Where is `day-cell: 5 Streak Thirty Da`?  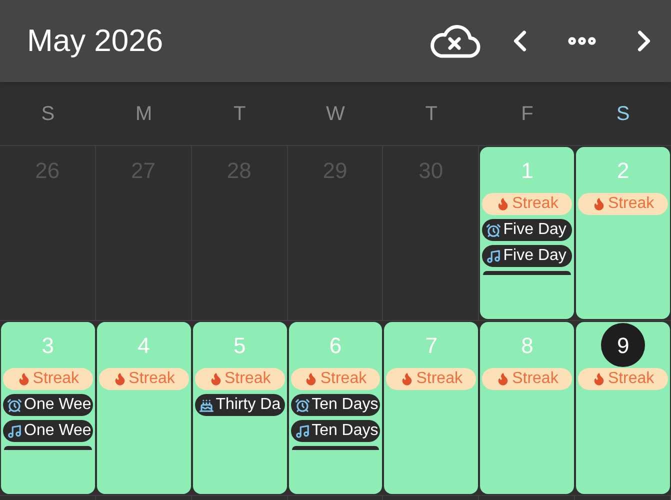 day-cell: 5 Streak Thirty Da is located at coordinates (239, 408).